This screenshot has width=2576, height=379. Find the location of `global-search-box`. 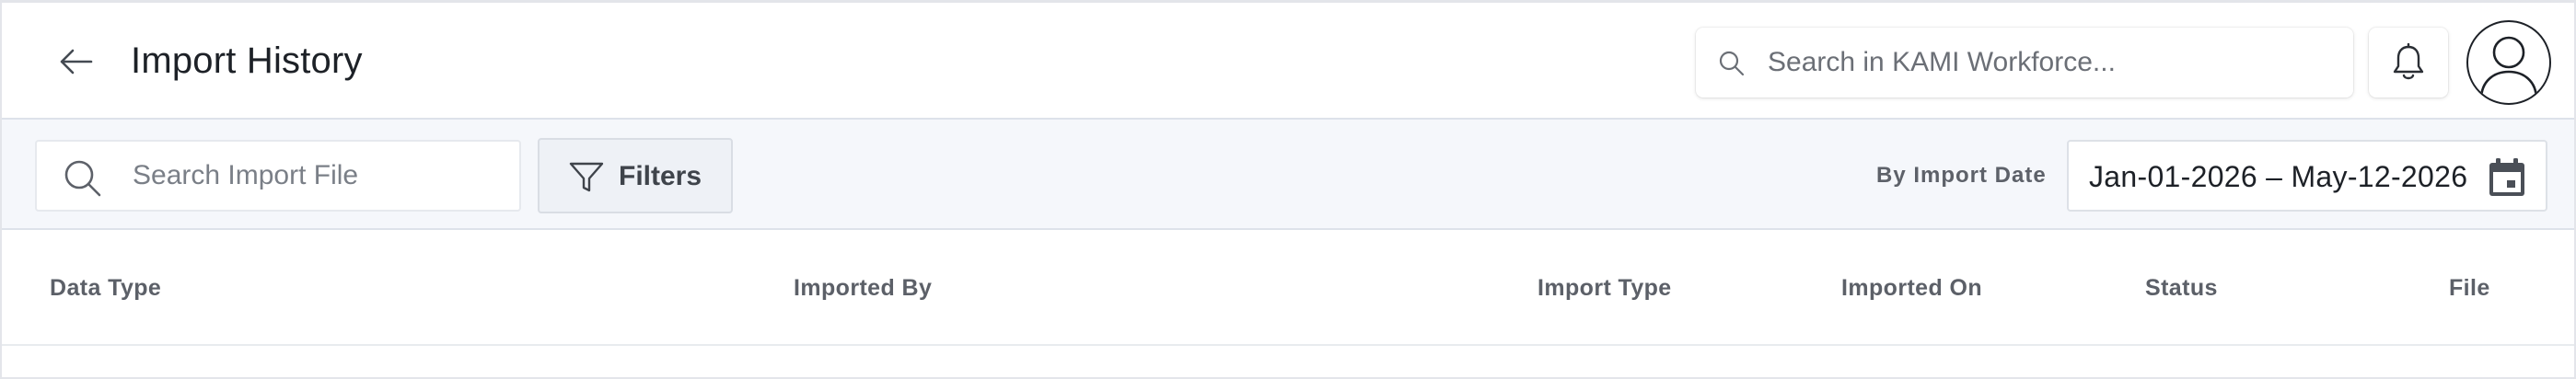

global-search-box is located at coordinates (2024, 63).